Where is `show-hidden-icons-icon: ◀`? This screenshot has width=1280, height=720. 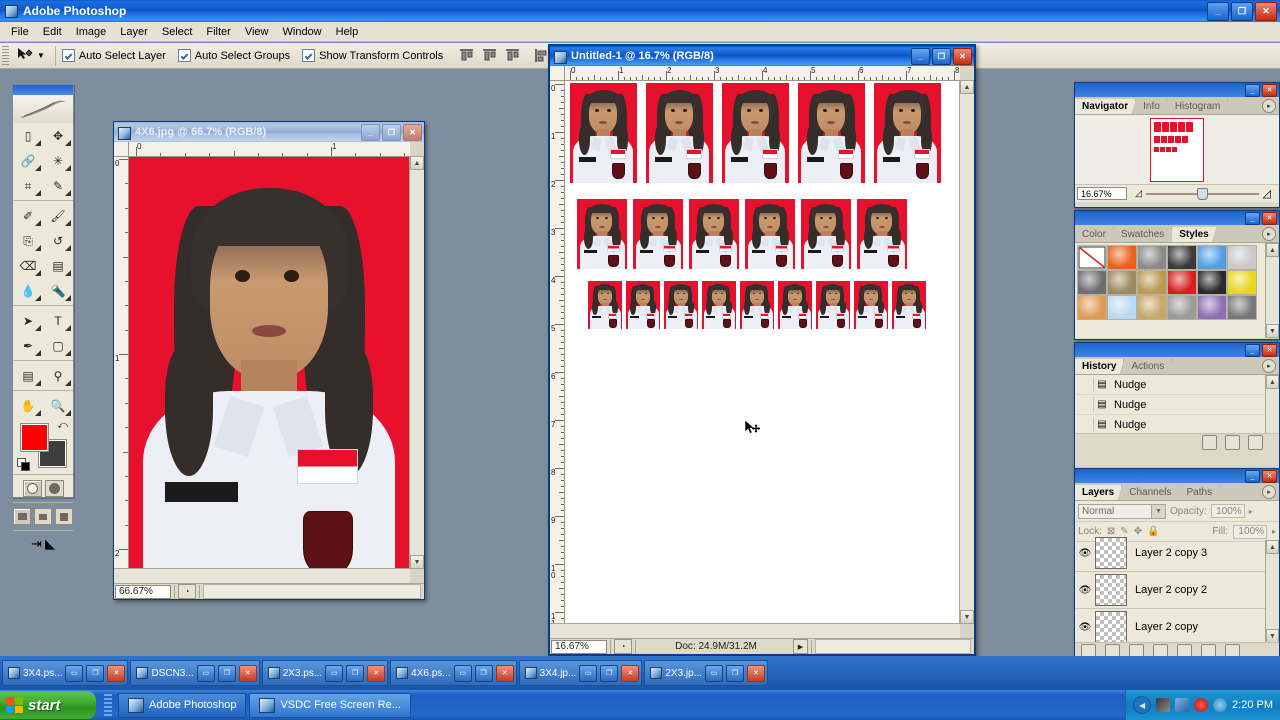
show-hidden-icons-icon: ◀ is located at coordinates (1142, 705).